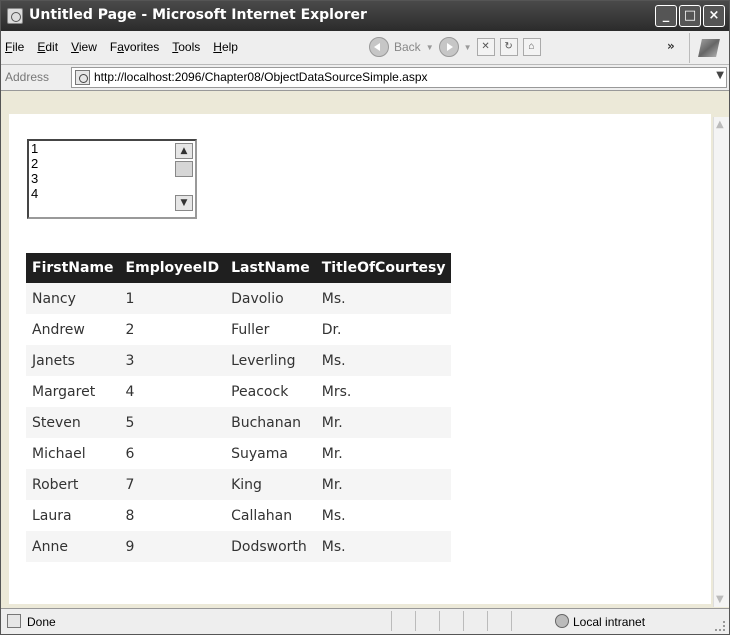  I want to click on table-cell: Buchanan, so click(270, 422).